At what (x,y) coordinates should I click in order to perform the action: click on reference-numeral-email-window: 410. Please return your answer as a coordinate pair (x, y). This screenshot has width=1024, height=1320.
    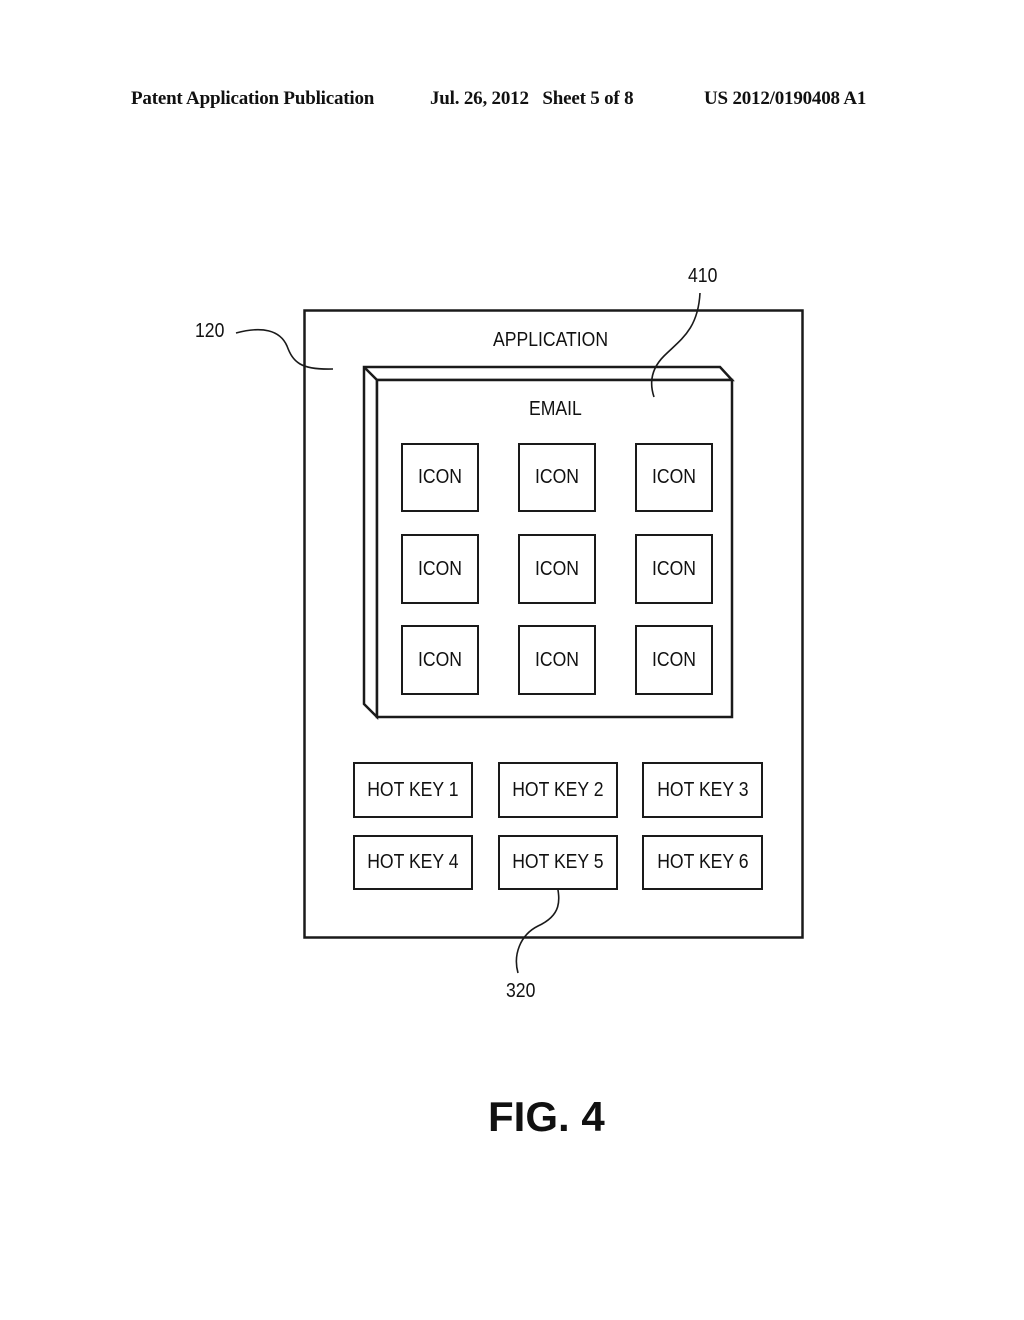
    Looking at the image, I should click on (703, 276).